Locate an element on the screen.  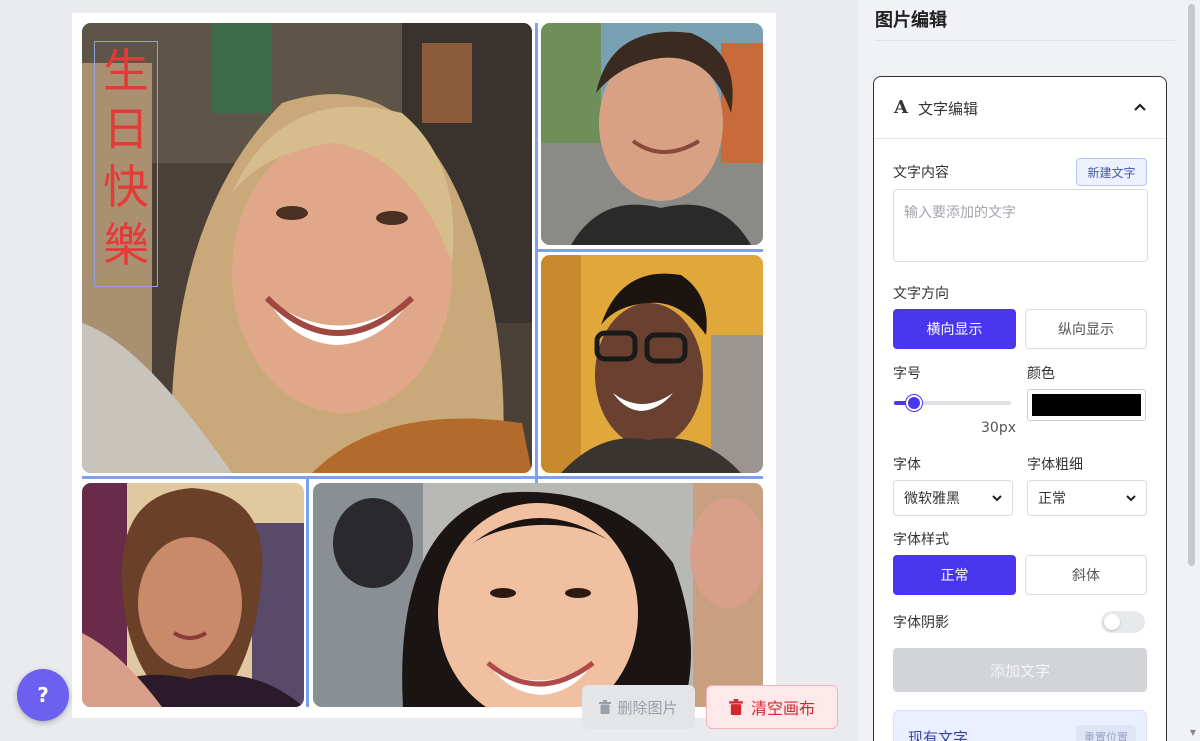
font-weight-select: 正常 is located at coordinates (1087, 498).